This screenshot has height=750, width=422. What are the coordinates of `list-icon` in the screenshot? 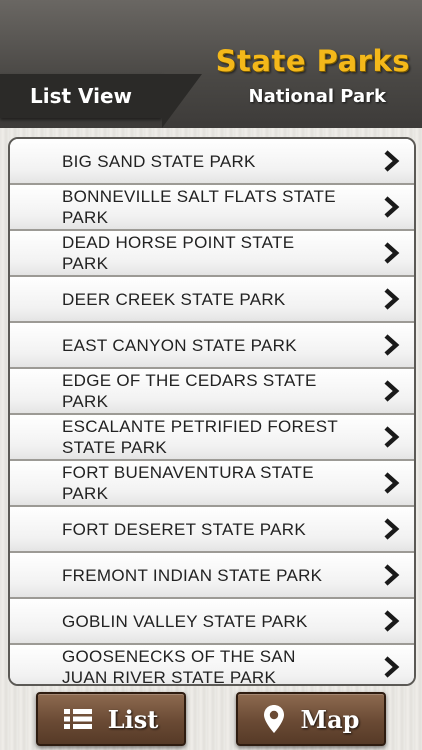 It's located at (77, 719).